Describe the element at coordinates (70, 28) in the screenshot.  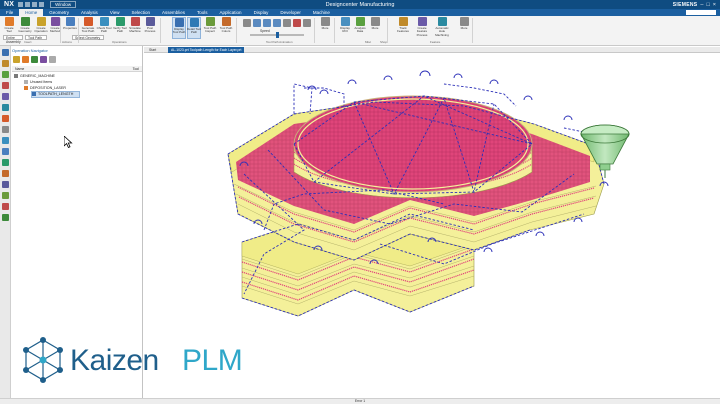
I see `properties-button: Properties` at that location.